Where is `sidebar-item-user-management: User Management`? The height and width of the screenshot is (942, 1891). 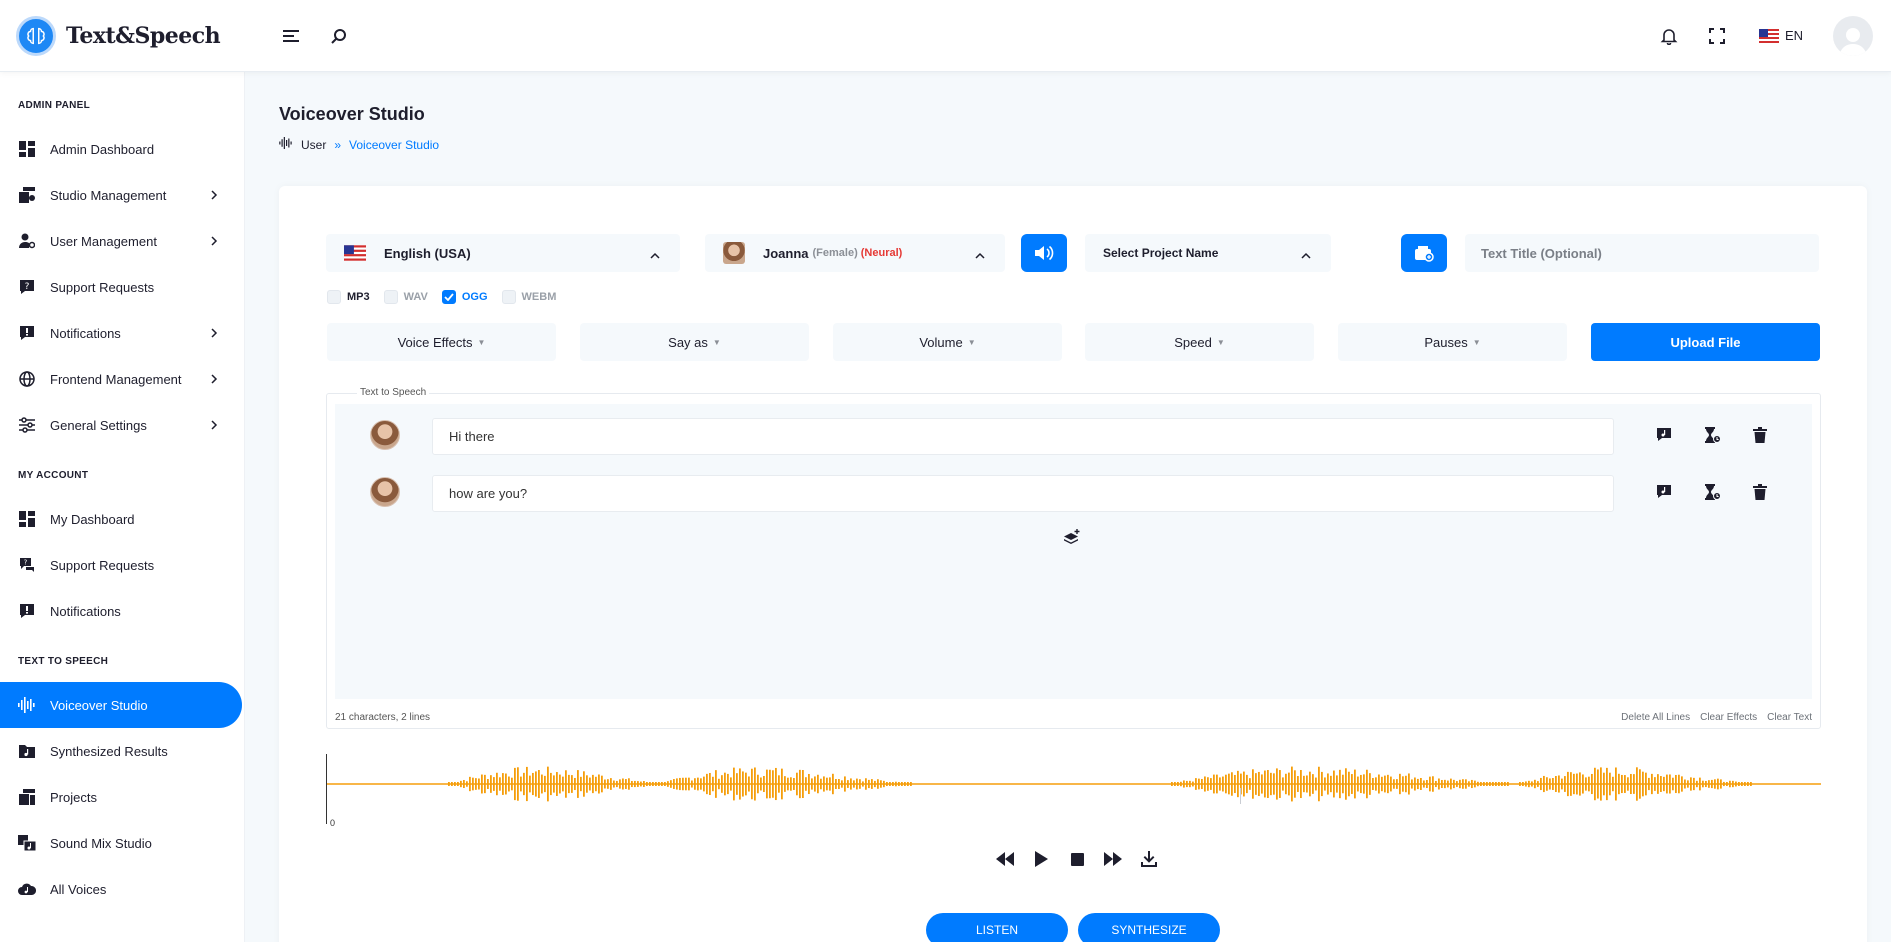 sidebar-item-user-management: User Management is located at coordinates (122, 241).